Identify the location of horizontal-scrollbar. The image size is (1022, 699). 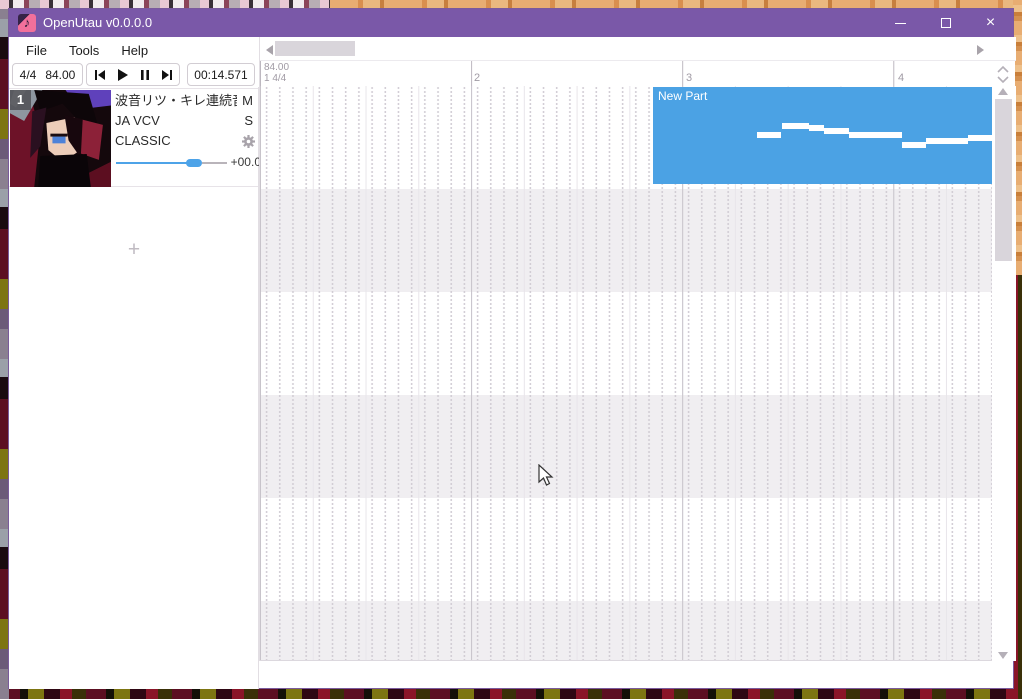
(638, 49).